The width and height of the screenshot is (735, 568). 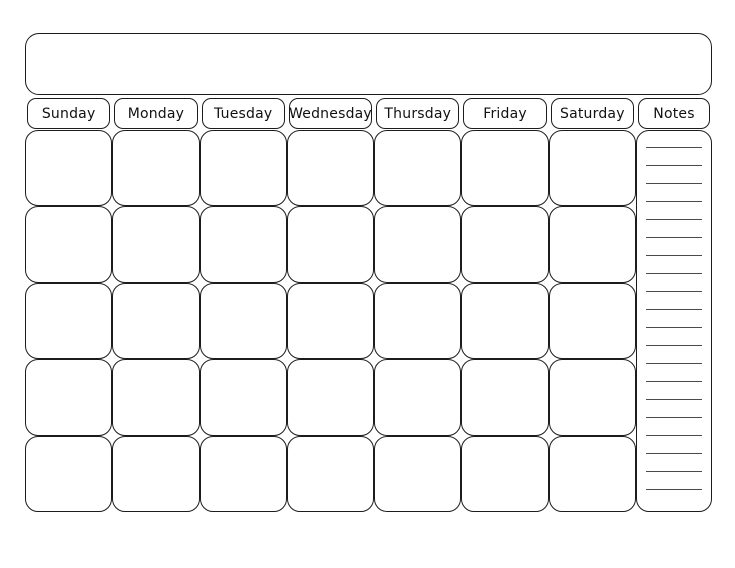 I want to click on weekday-header-tuesday: Tuesday, so click(x=243, y=113).